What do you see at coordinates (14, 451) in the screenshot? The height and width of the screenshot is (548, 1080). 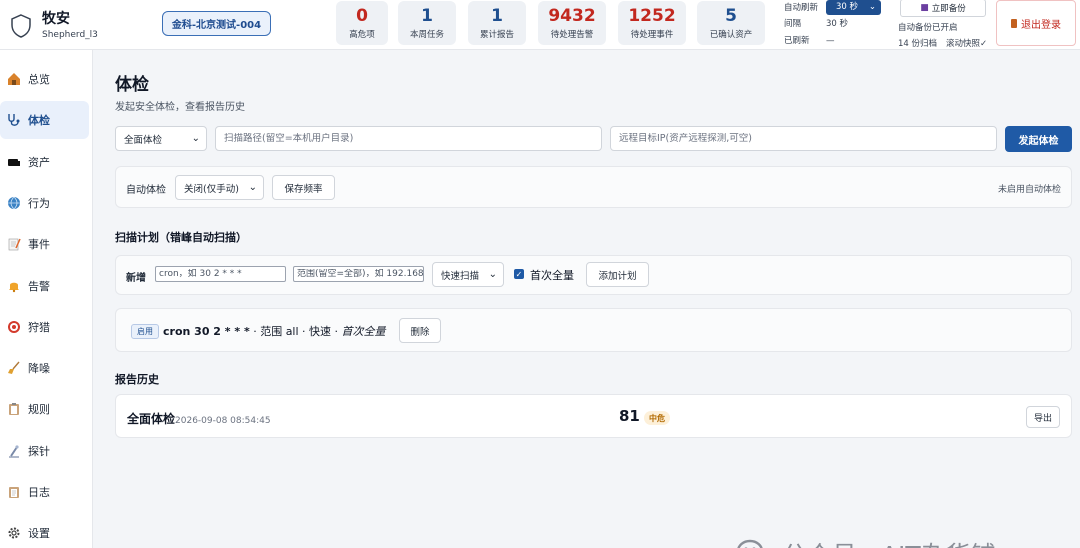 I see `probe-icon` at bounding box center [14, 451].